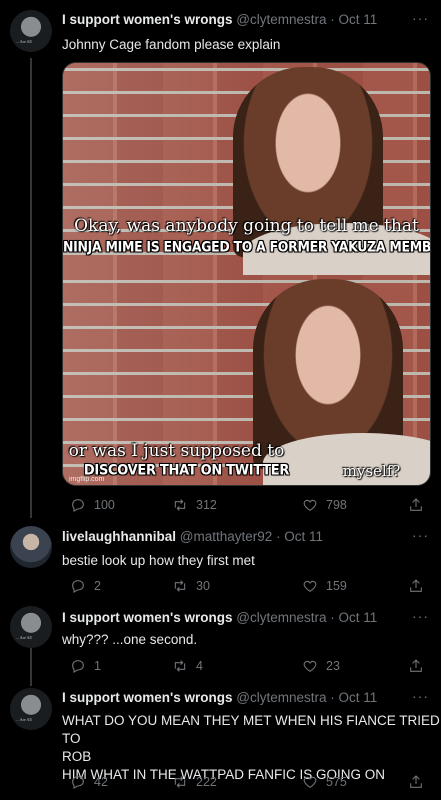 This screenshot has height=800, width=441. What do you see at coordinates (31, 547) in the screenshot?
I see `avatar` at bounding box center [31, 547].